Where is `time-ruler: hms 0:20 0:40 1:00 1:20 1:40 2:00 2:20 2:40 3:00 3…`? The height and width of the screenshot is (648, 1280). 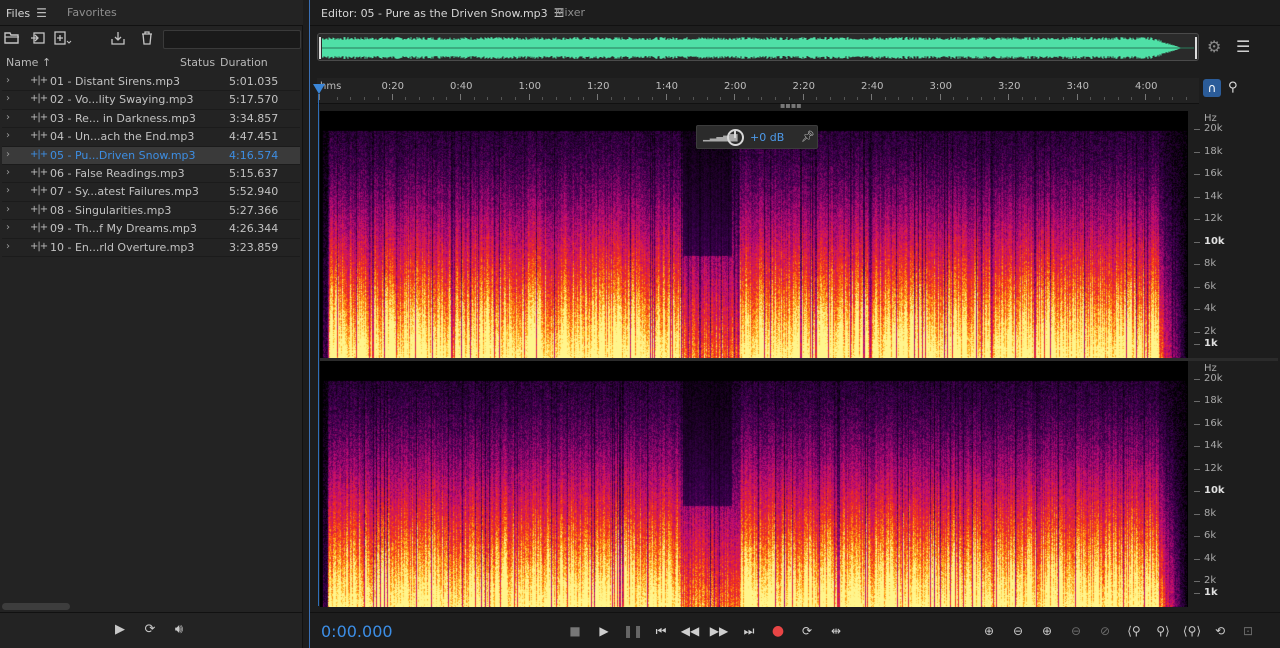 time-ruler: hms 0:20 0:40 1:00 1:20 1:40 2:00 2:20 2:40 3:00 3… is located at coordinates (758, 91).